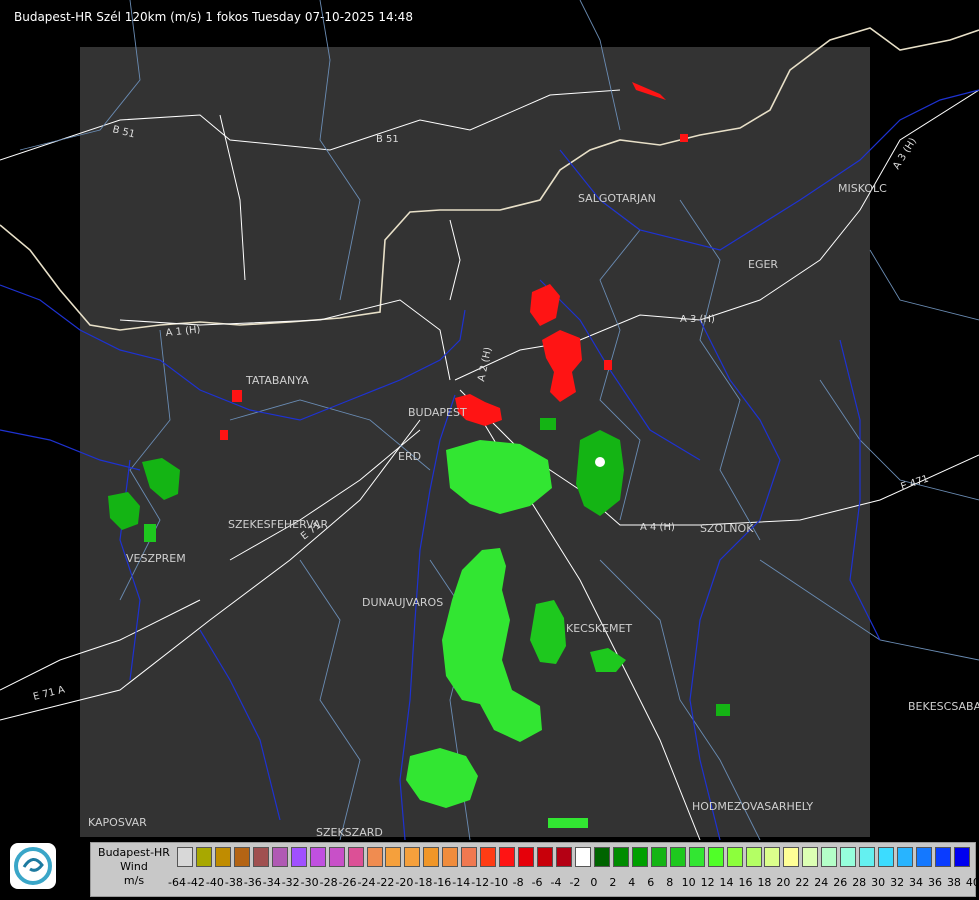 Image resolution: width=979 pixels, height=900 pixels. I want to click on legend-tick-label: 38, so click(953, 882).